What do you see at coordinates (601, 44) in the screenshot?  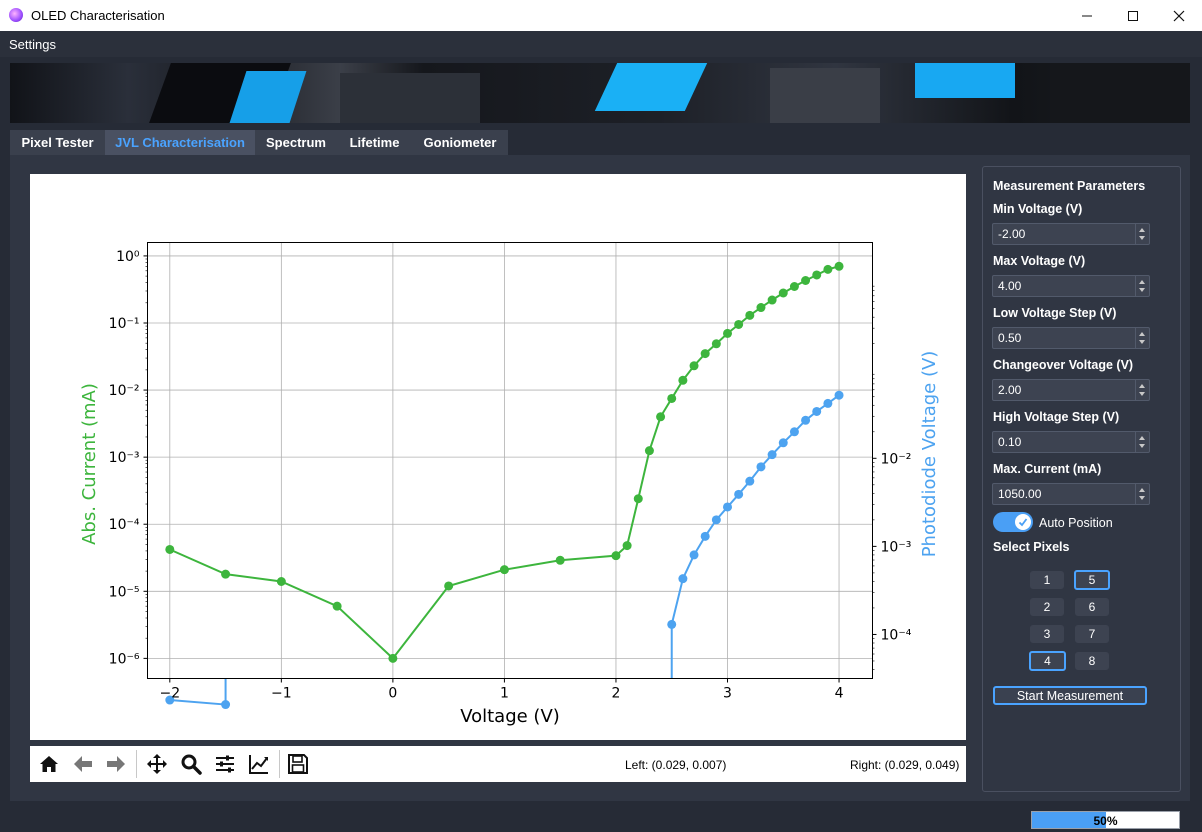 I see `menu-bar: Settings` at bounding box center [601, 44].